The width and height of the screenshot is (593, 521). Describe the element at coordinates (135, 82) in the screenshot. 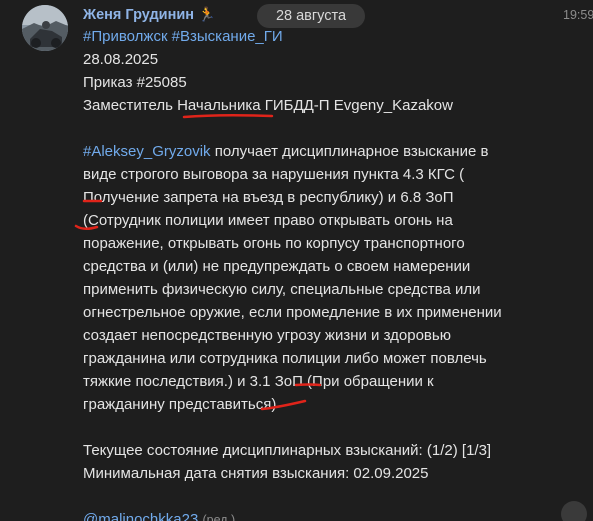

I see `order-line: Приказ #25085` at that location.